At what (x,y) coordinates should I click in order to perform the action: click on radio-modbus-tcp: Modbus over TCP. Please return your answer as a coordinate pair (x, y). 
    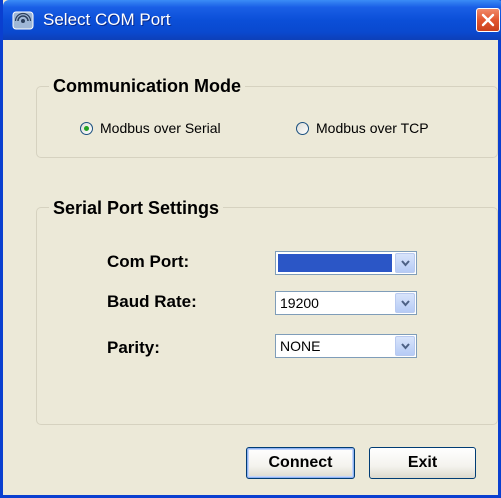
    Looking at the image, I should click on (362, 128).